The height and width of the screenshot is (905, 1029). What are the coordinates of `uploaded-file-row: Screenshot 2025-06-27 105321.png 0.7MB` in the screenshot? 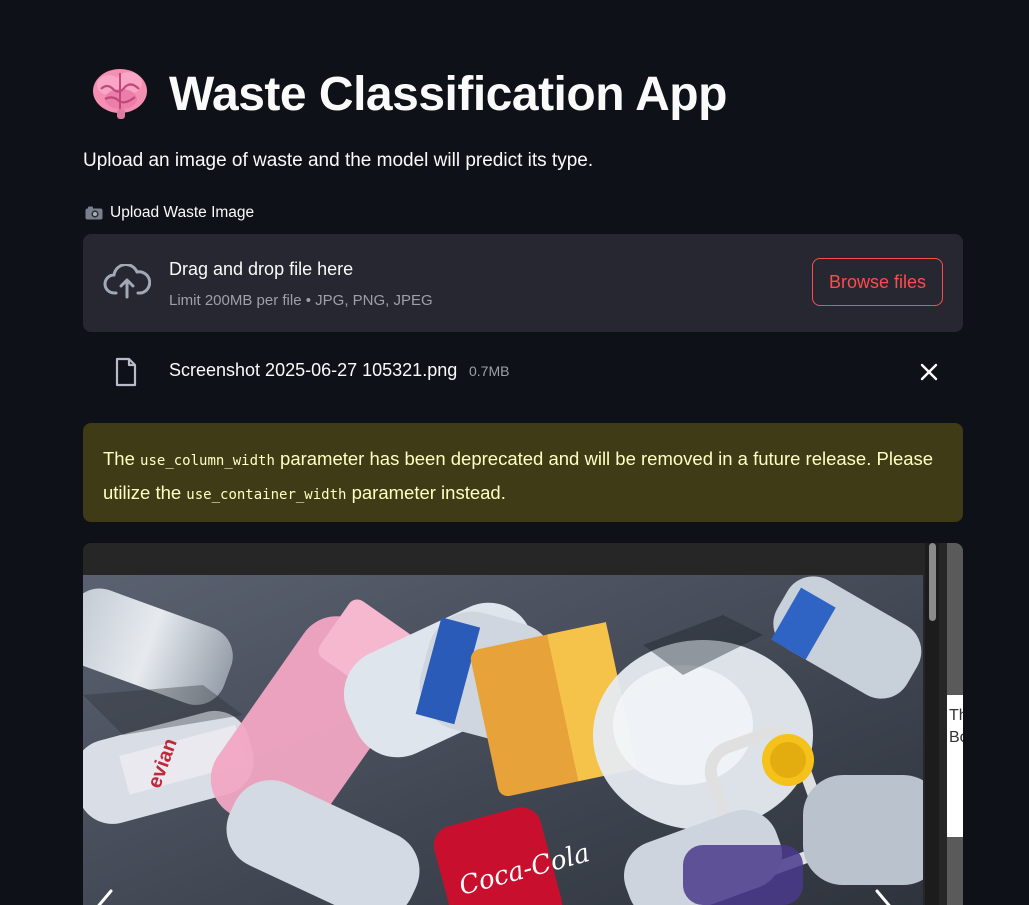 It's located at (523, 372).